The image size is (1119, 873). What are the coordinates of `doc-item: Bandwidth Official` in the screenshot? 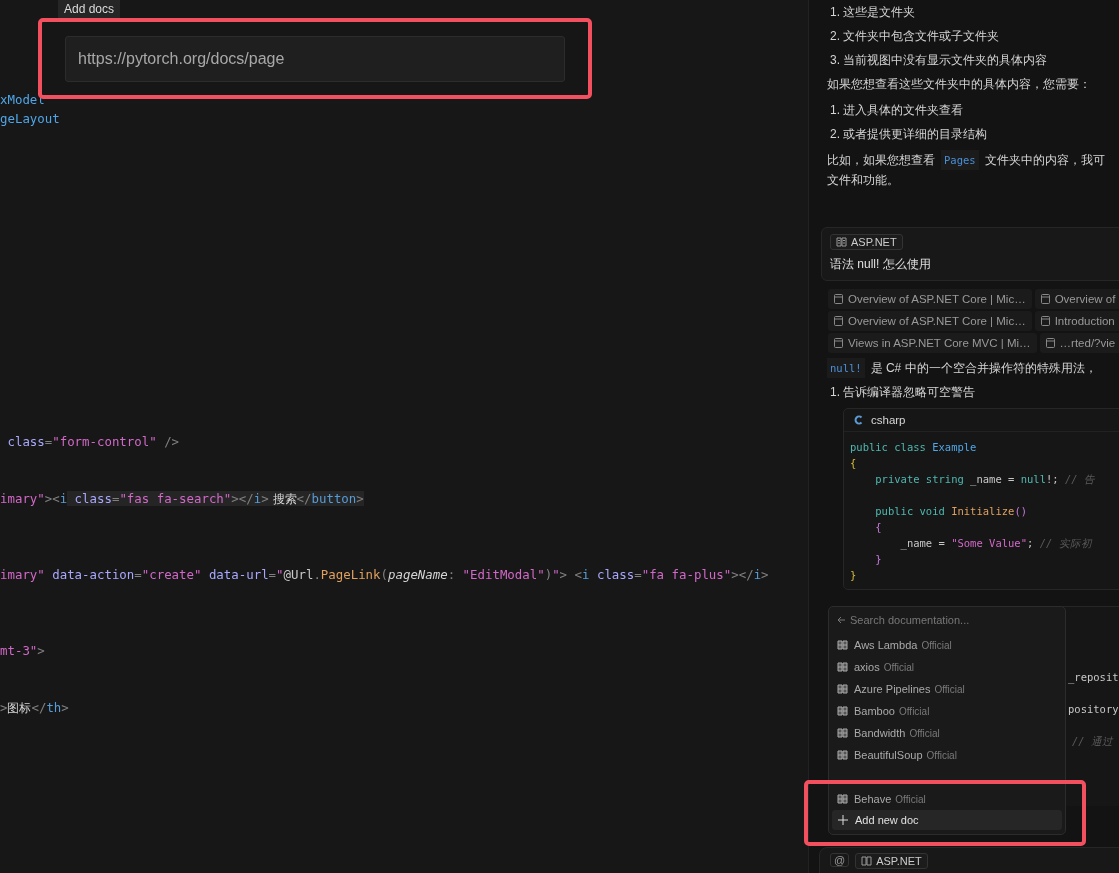 It's located at (947, 733).